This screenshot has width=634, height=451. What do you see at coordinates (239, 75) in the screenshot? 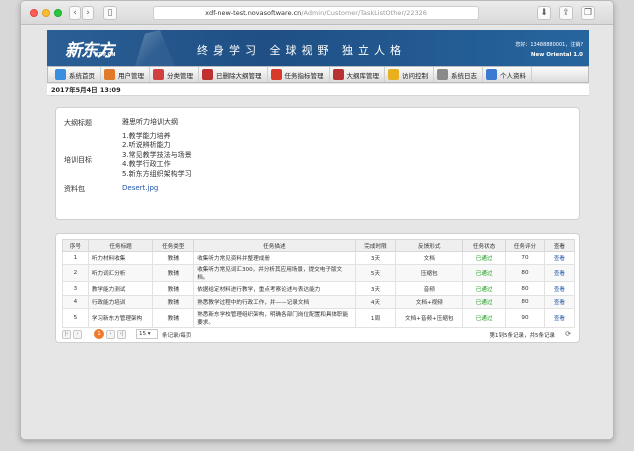
I see `nav-item-label: 已删除大纲管理` at bounding box center [239, 75].